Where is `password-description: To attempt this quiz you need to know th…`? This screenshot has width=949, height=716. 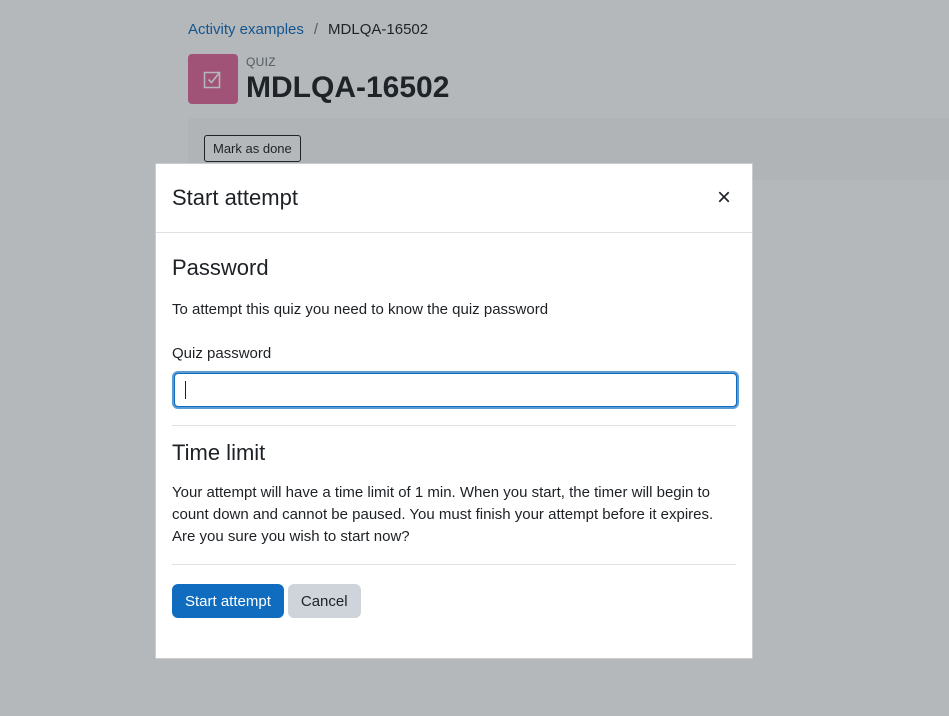 password-description: To attempt this quiz you need to know th… is located at coordinates (360, 309).